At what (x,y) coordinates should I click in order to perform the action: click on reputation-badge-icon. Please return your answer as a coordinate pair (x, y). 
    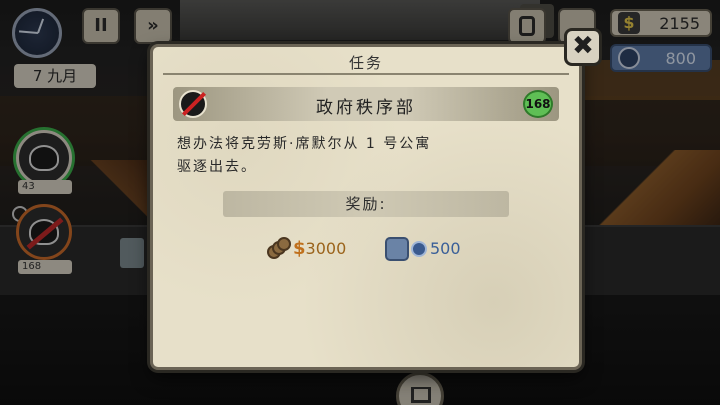
    Looking at the image, I should click on (397, 249).